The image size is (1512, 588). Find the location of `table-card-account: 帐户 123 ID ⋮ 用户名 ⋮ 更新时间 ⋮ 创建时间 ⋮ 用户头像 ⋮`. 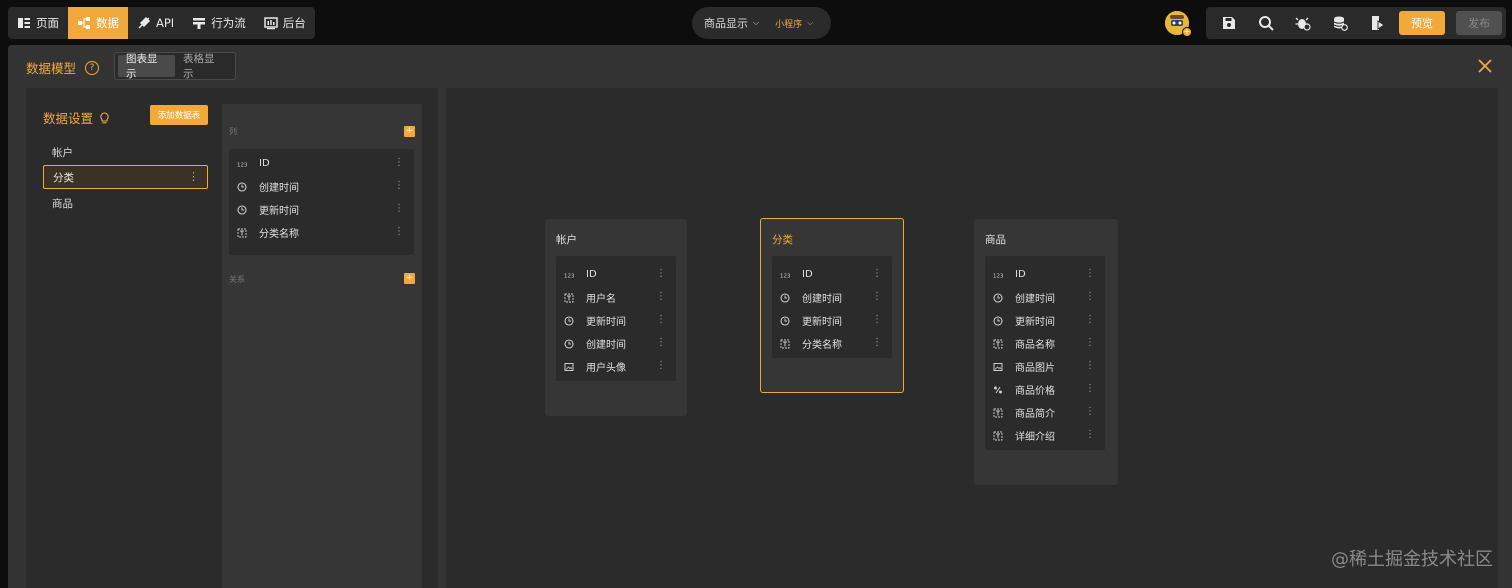

table-card-account: 帐户 123 ID ⋮ 用户名 ⋮ 更新时间 ⋮ 创建时间 ⋮ 用户头像 ⋮ is located at coordinates (616, 317).